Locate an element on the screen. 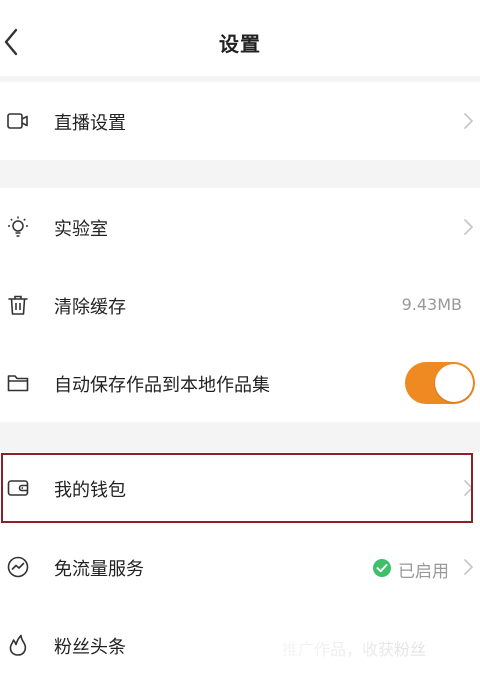 This screenshot has height=674, width=480. folder-icon is located at coordinates (18, 383).